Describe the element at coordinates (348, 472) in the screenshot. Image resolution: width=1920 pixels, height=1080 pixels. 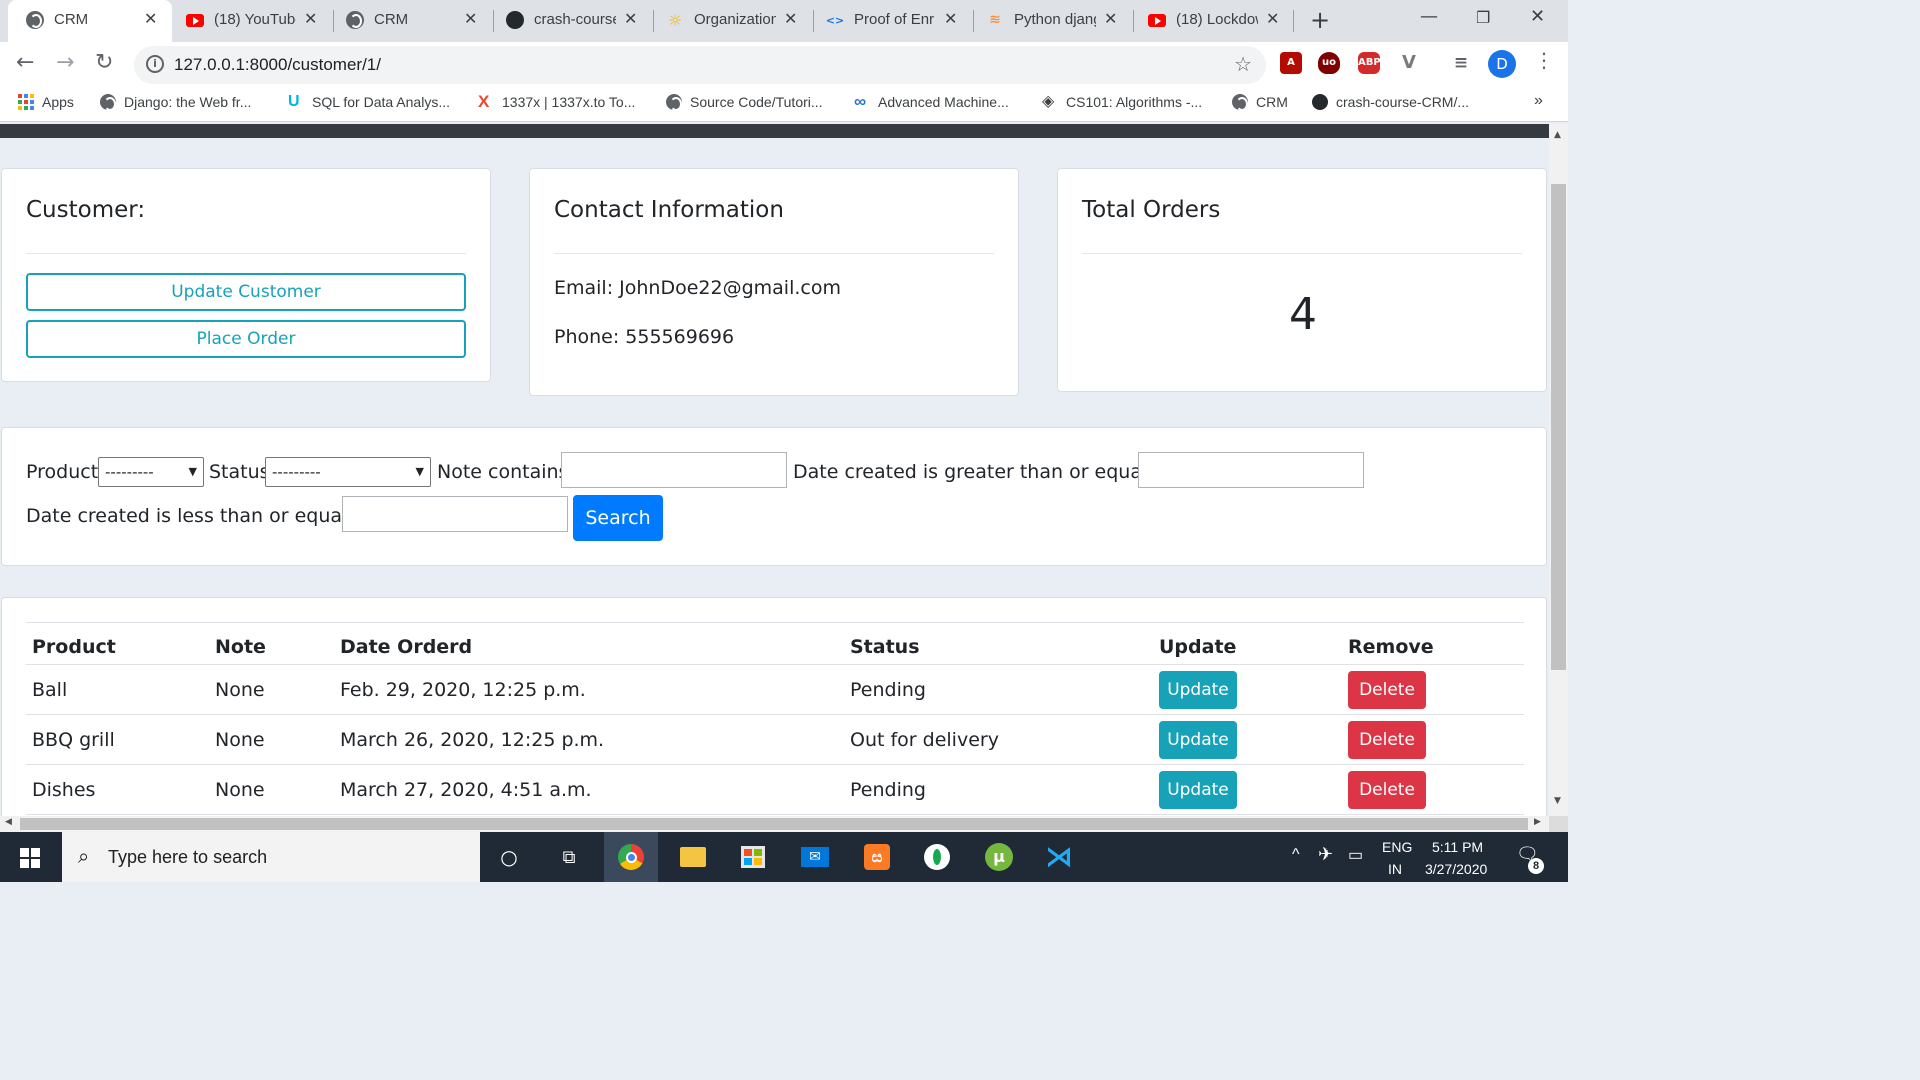
I see `status-filter-select: --------- ▼` at that location.